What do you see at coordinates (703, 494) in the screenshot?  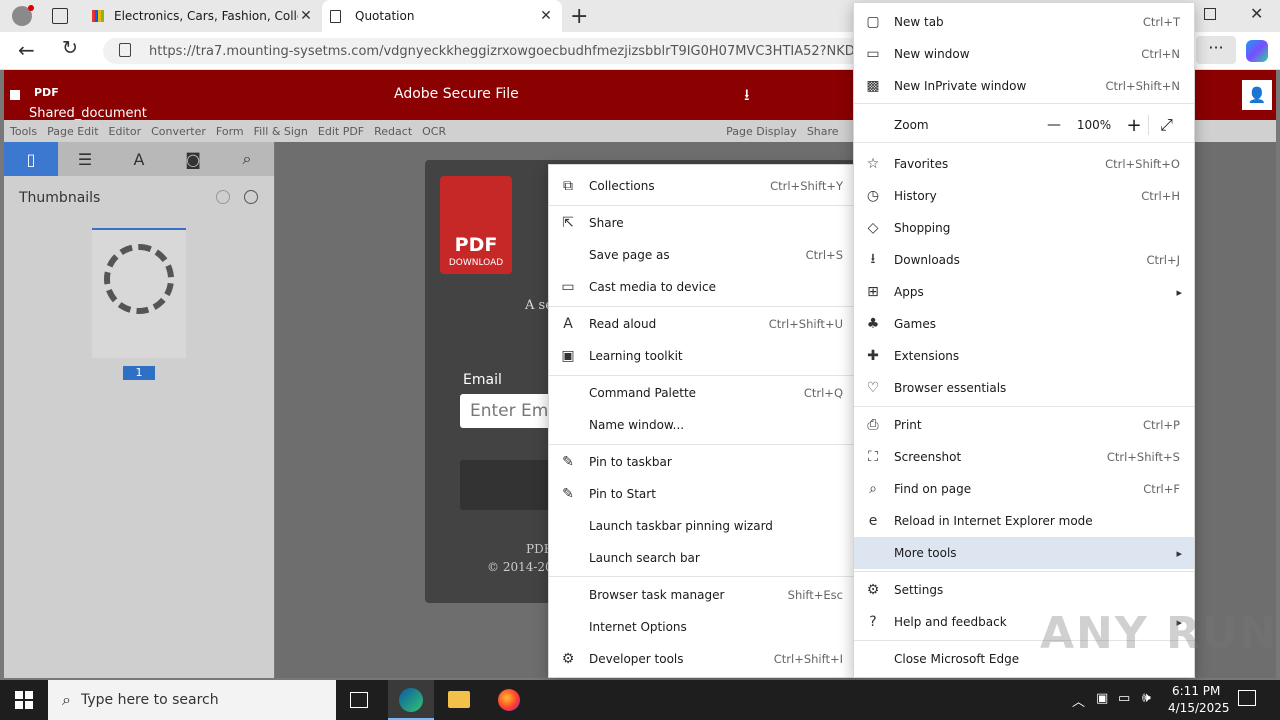 I see `menu-item-pin-to-start: ✎ Pin to Start` at bounding box center [703, 494].